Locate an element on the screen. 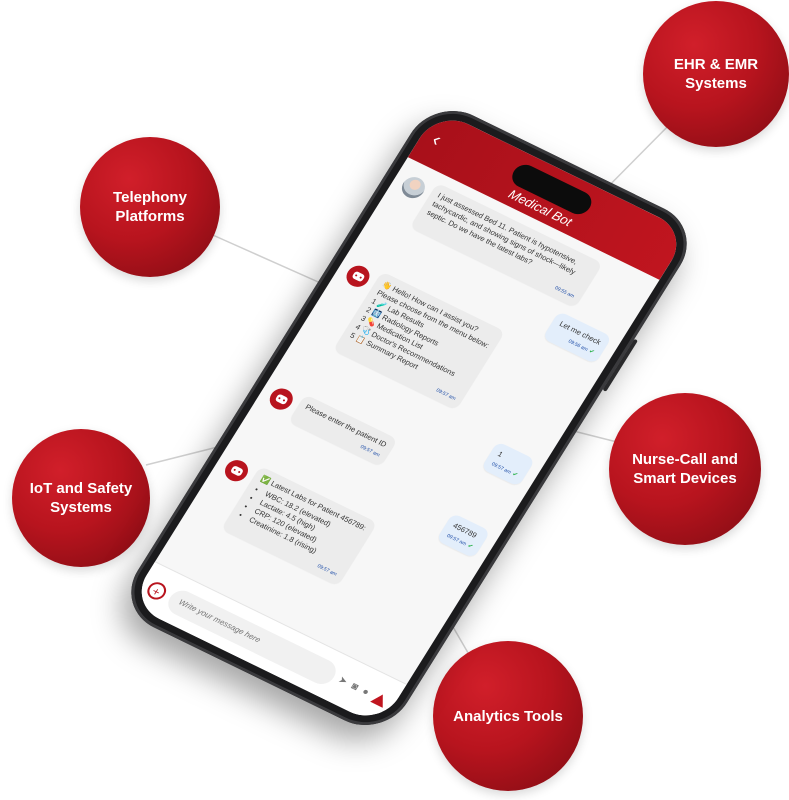  time-text: 09:57 am is located at coordinates (501, 468).